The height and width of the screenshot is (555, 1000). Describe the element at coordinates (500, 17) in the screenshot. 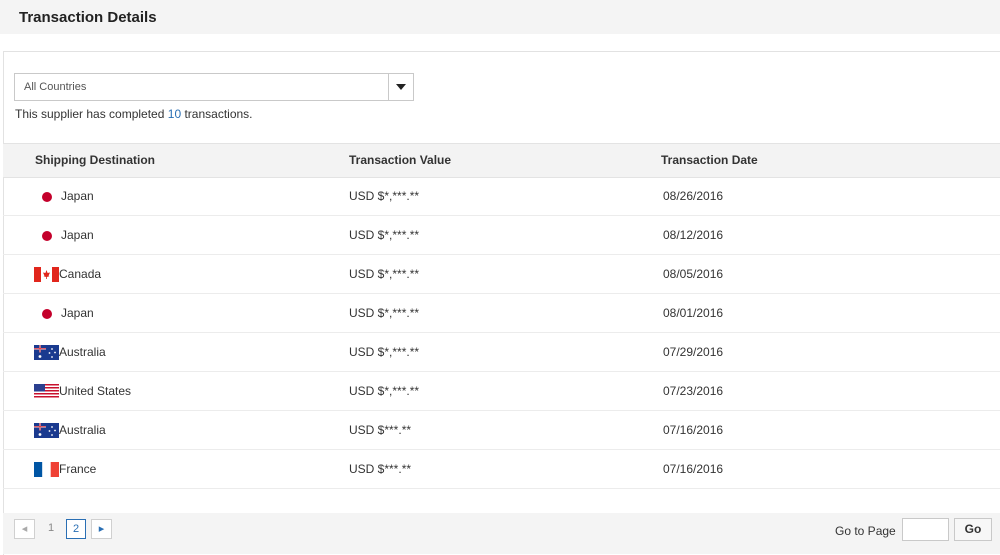

I see `section-header: Transaction Details` at that location.